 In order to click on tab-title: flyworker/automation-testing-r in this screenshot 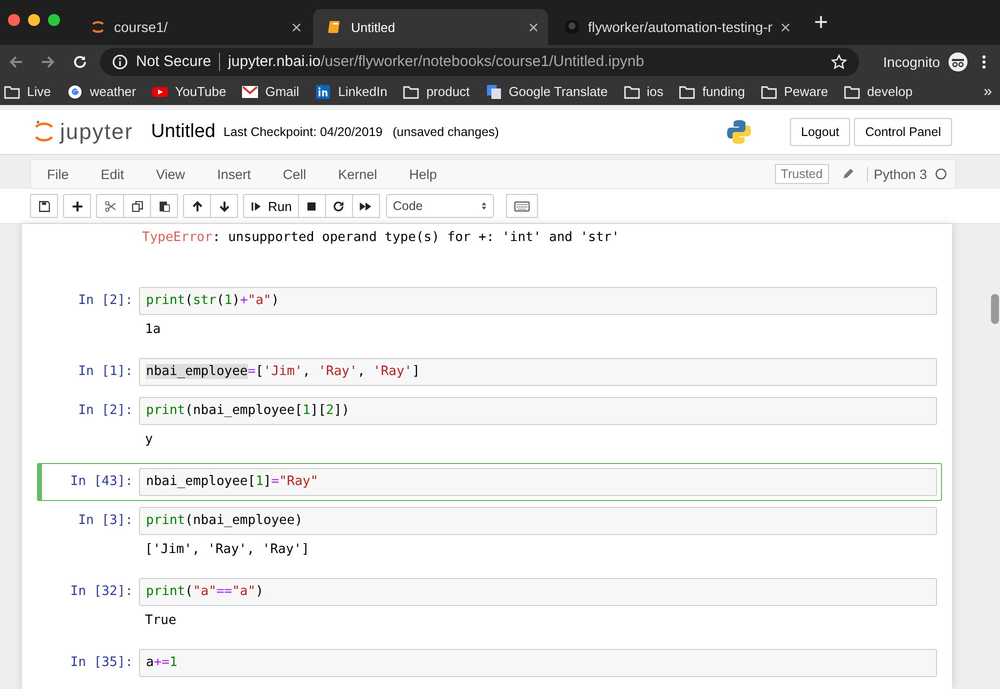, I will do `click(680, 27)`.